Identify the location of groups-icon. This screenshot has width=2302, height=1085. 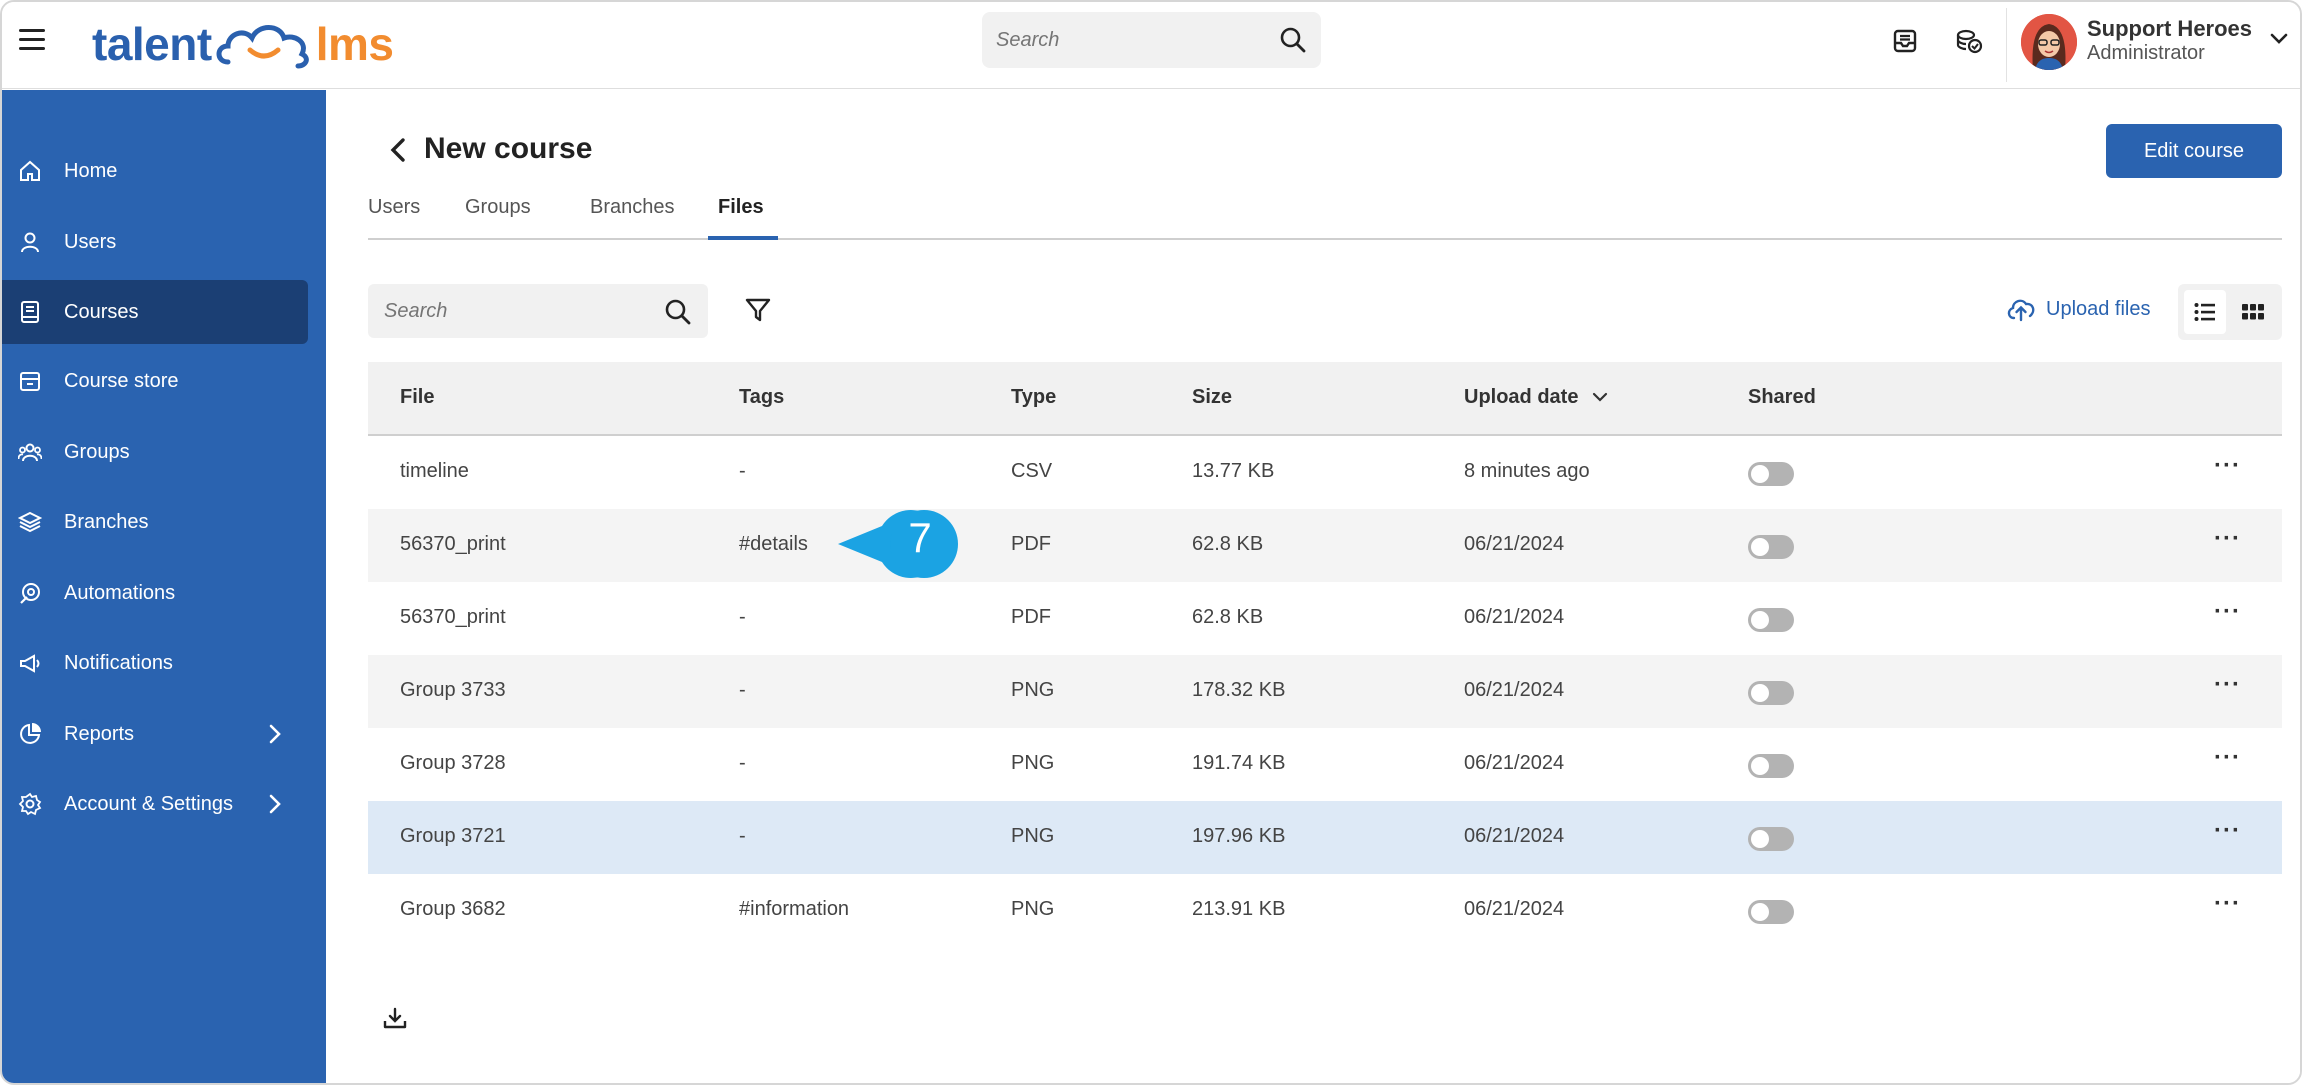
(30, 452).